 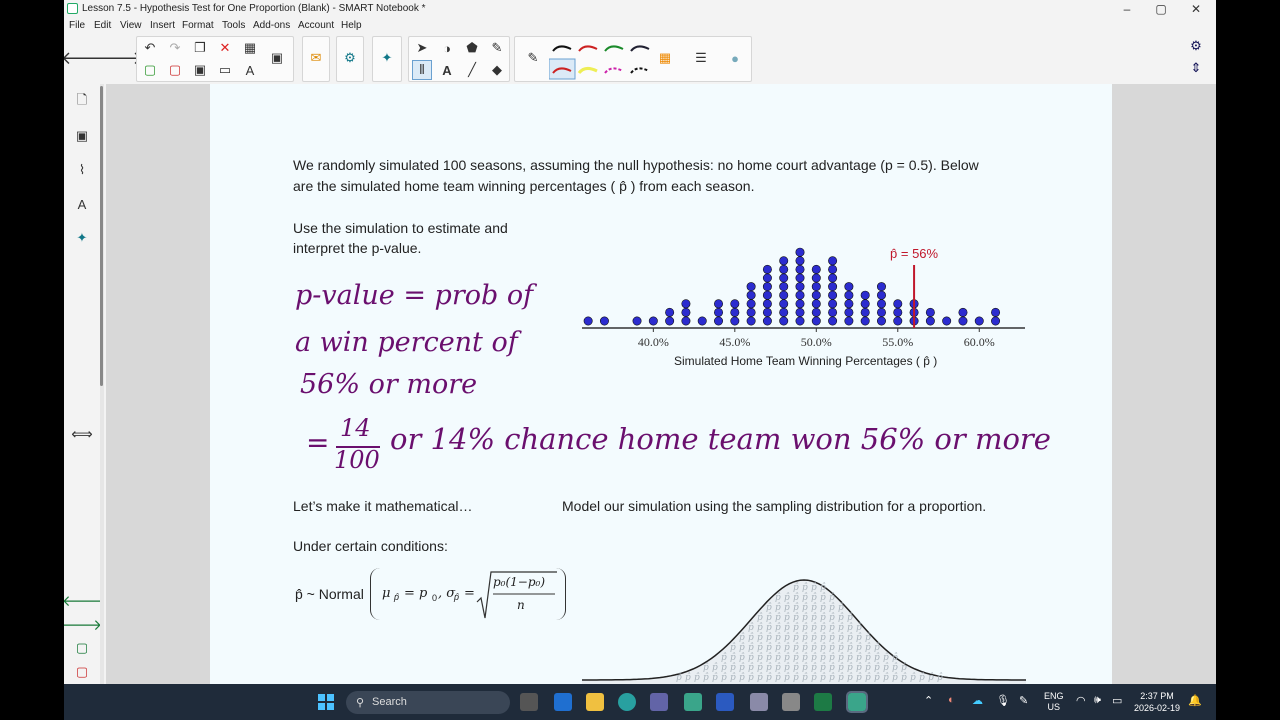 What do you see at coordinates (250, 48) in the screenshot?
I see `table-icon: ▦` at bounding box center [250, 48].